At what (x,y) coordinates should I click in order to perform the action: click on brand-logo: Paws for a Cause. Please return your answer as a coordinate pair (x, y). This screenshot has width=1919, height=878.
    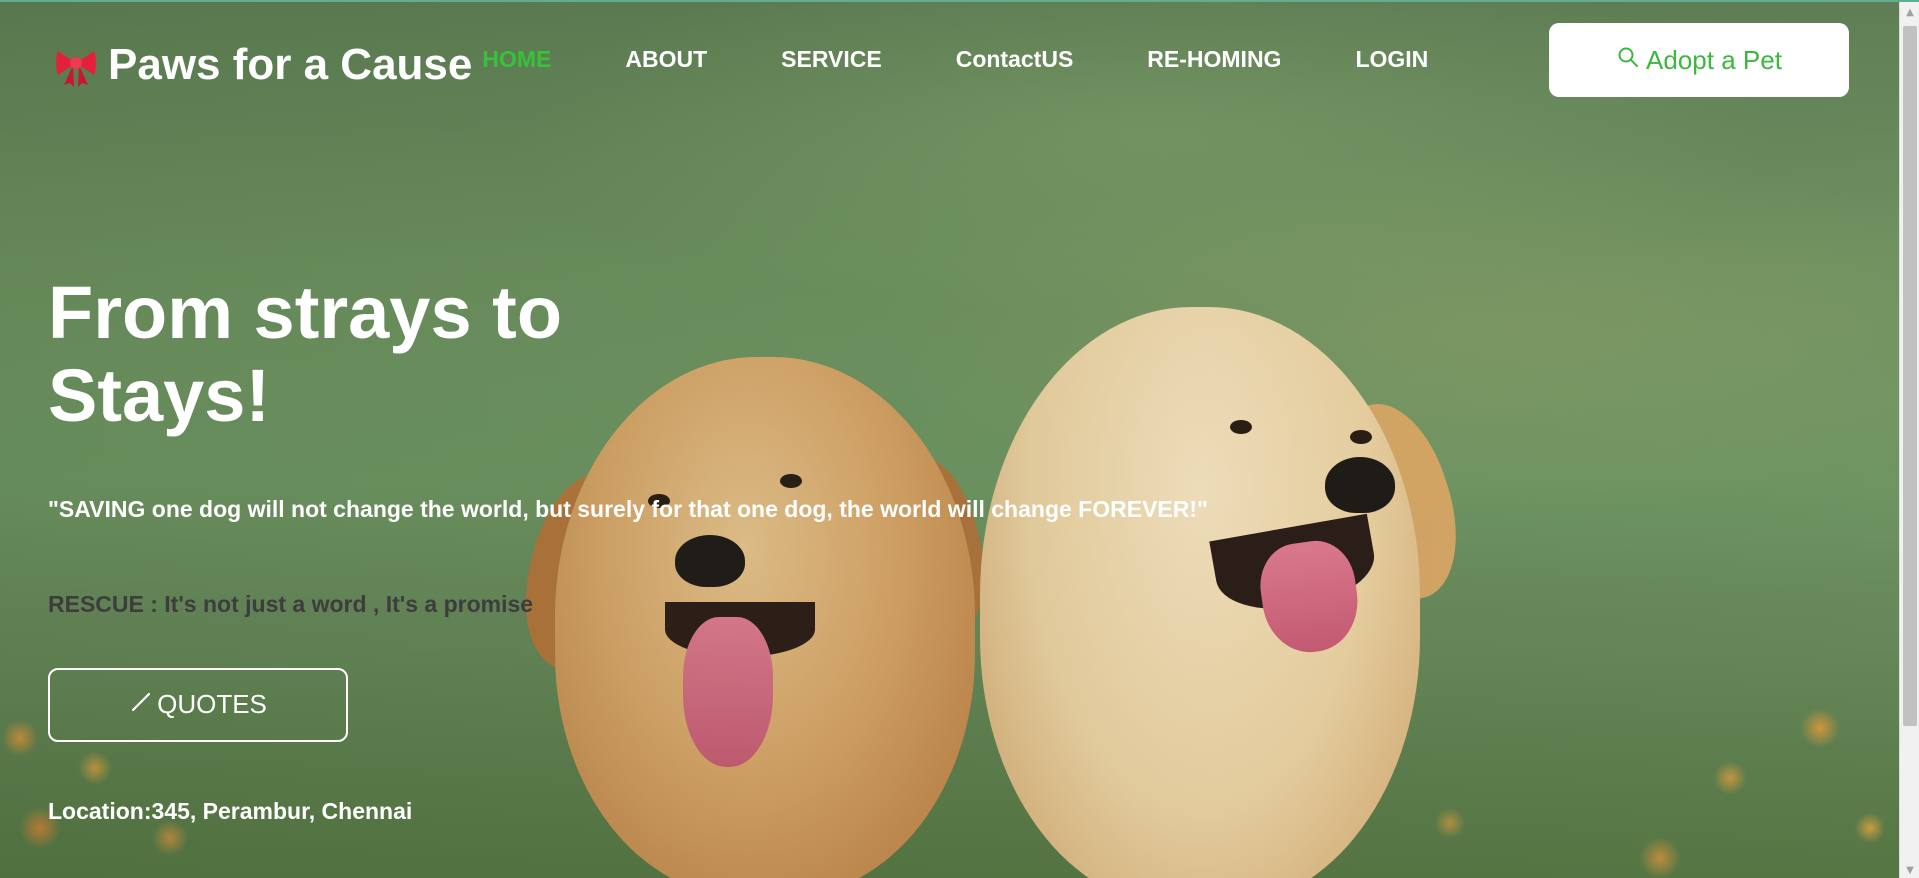
    Looking at the image, I should click on (262, 65).